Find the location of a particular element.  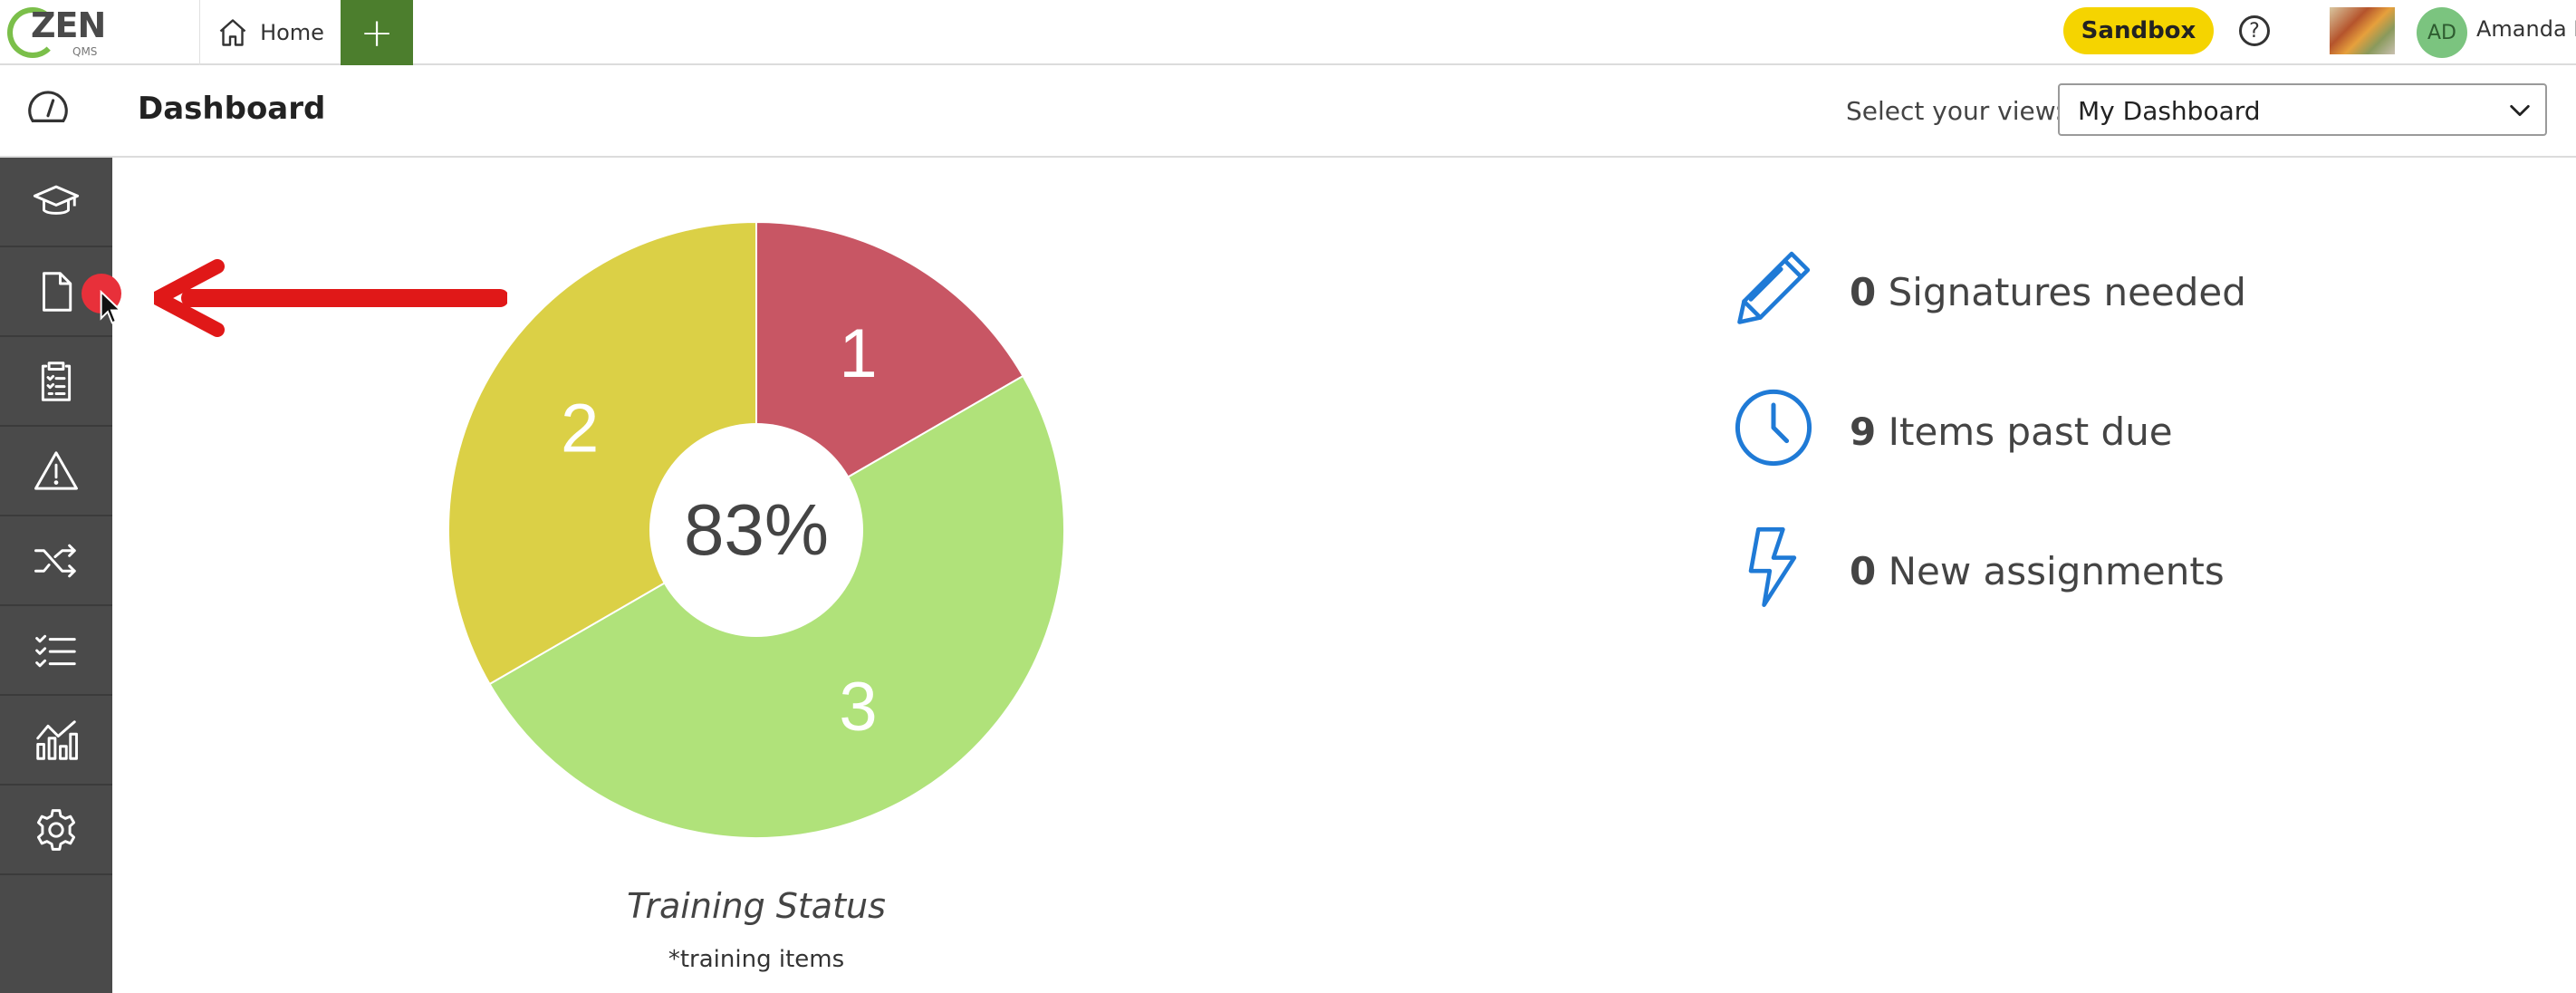

sidebar-item-tasks is located at coordinates (56, 651).